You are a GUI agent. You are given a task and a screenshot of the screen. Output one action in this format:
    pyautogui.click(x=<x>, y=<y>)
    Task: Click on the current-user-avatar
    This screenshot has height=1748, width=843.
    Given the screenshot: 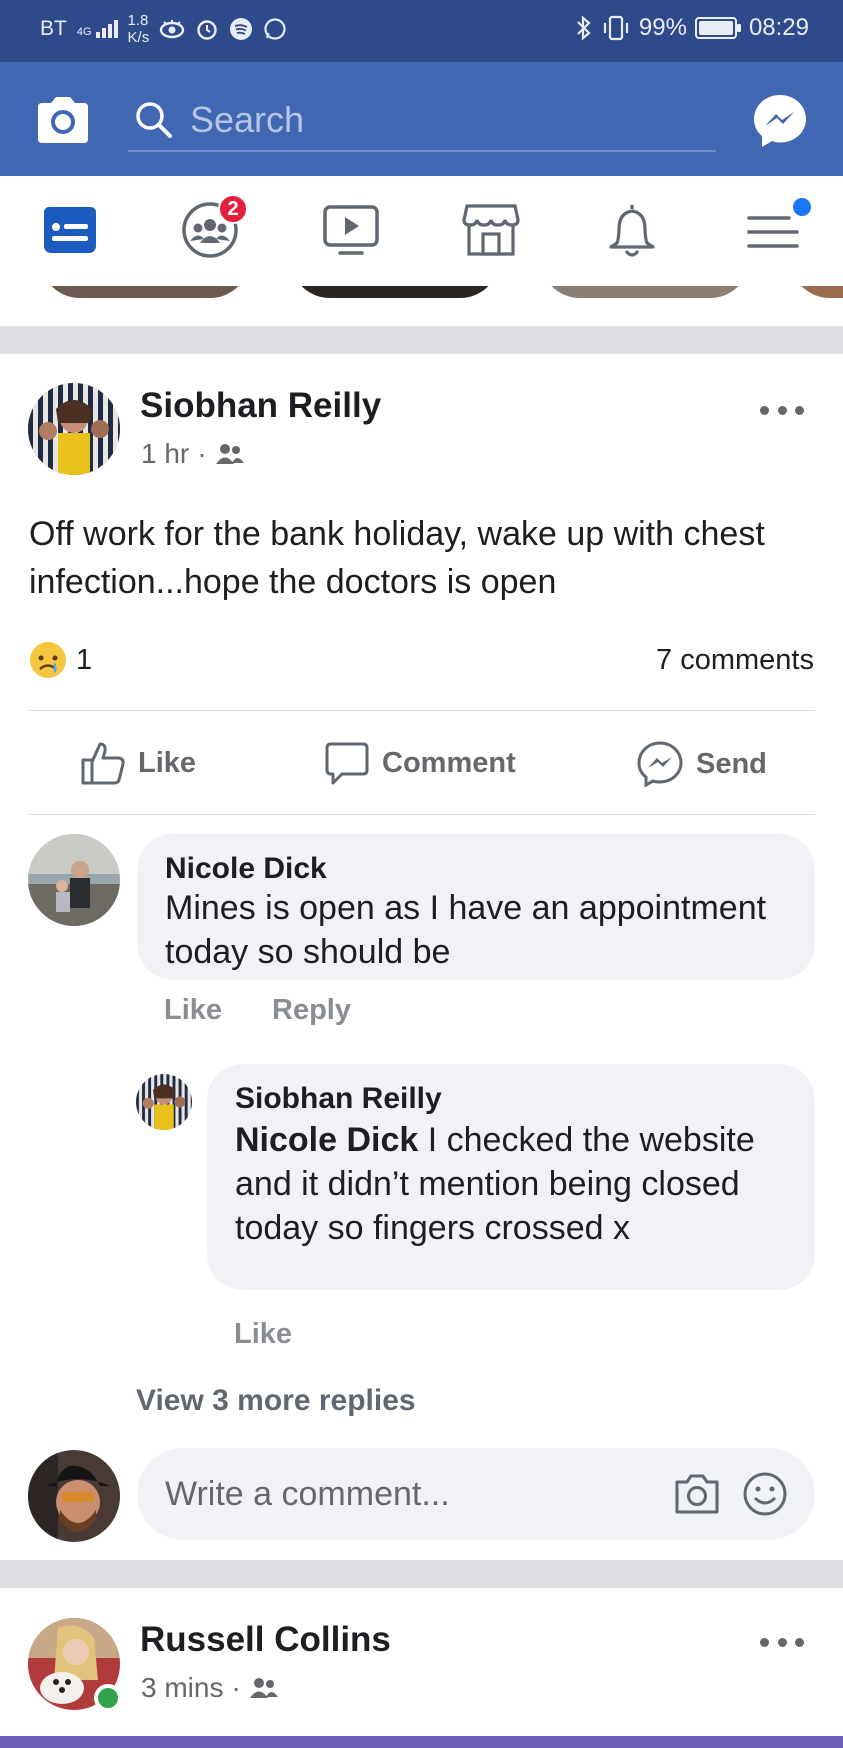 What is the action you would take?
    pyautogui.click(x=74, y=1496)
    